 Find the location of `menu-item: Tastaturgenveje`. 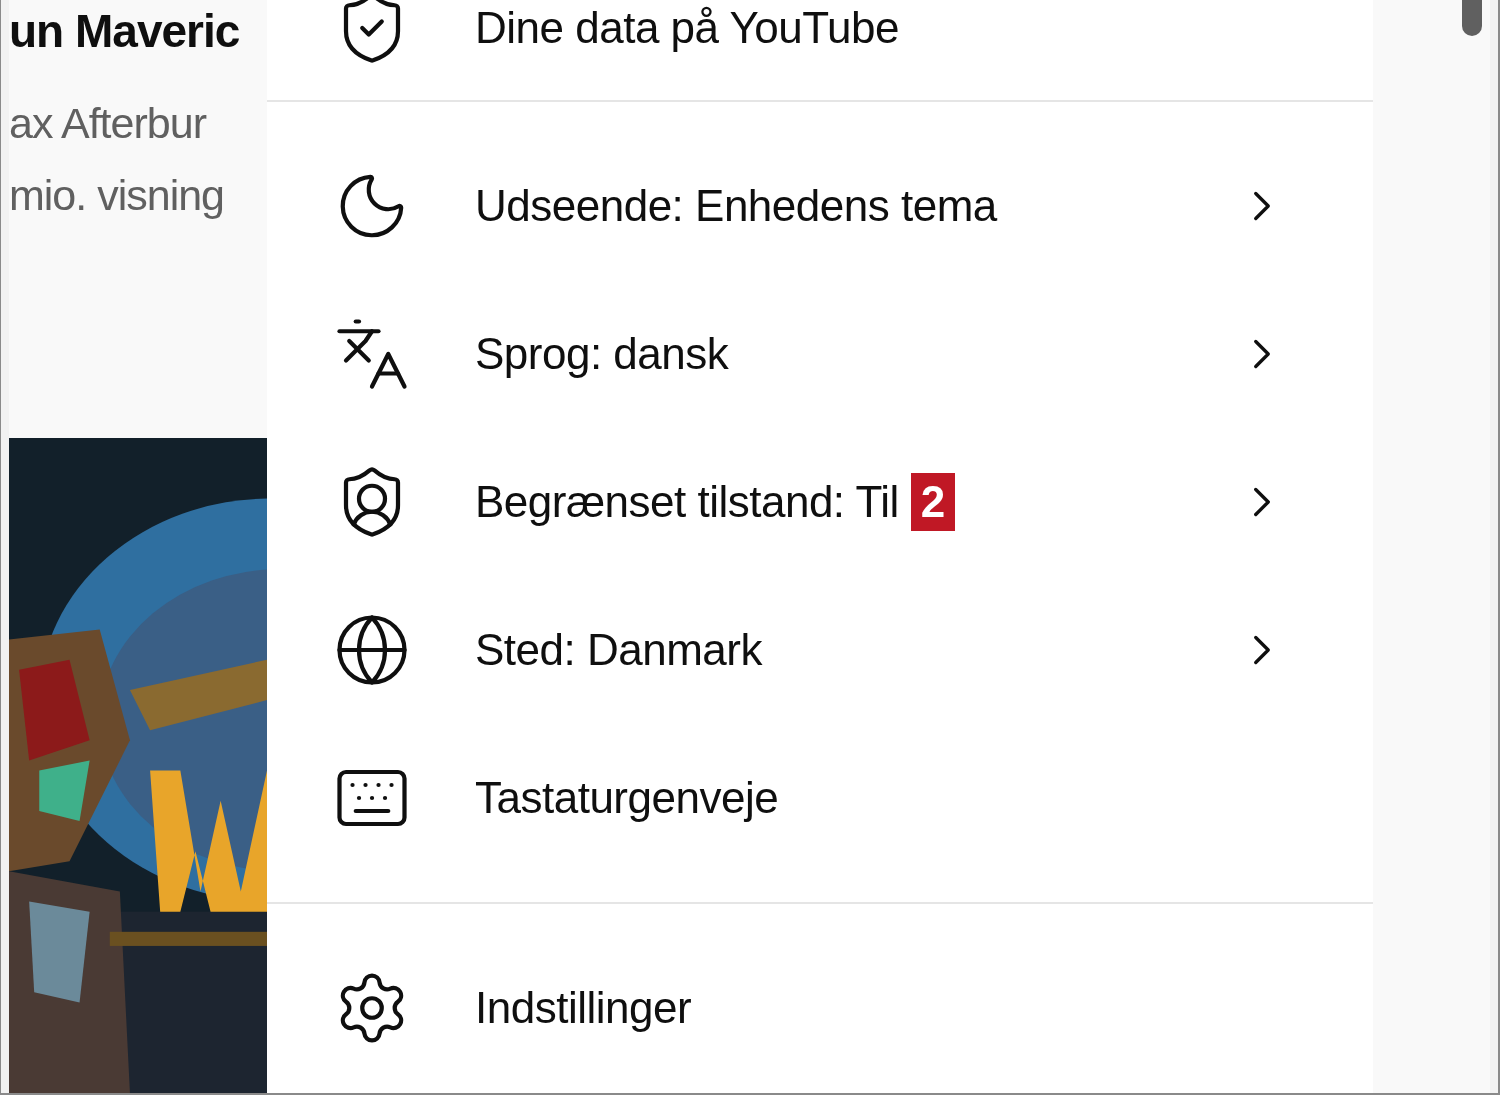

menu-item: Tastaturgenveje is located at coordinates (820, 798).